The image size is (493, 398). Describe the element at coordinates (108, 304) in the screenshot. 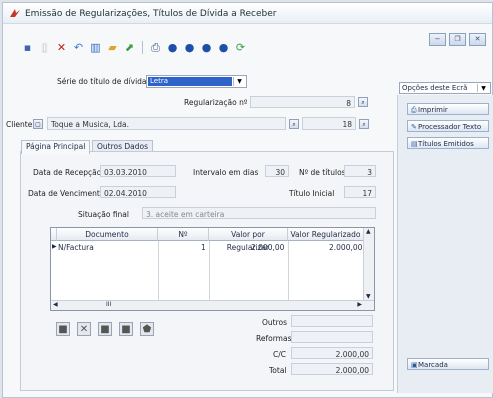

I see `scroll-thumb: III` at that location.